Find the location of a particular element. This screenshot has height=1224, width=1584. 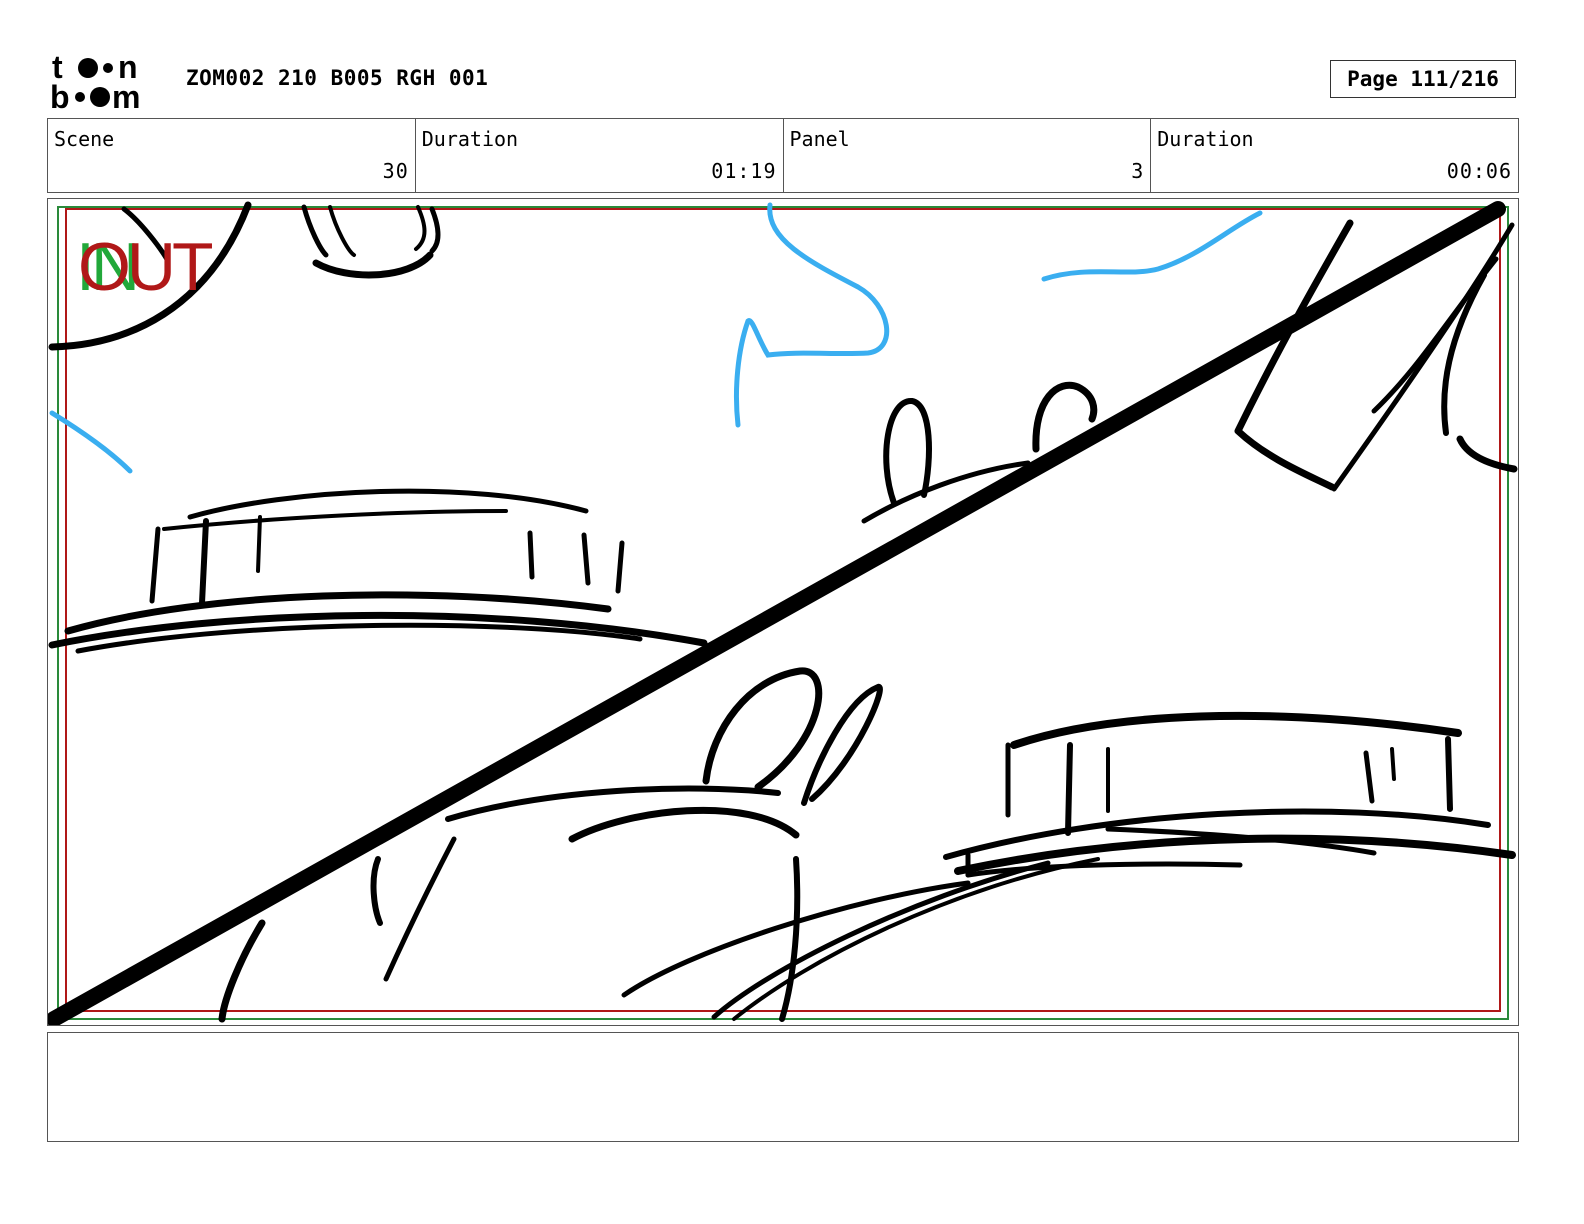

panel-duration-value: 00:06 is located at coordinates (1479, 171).